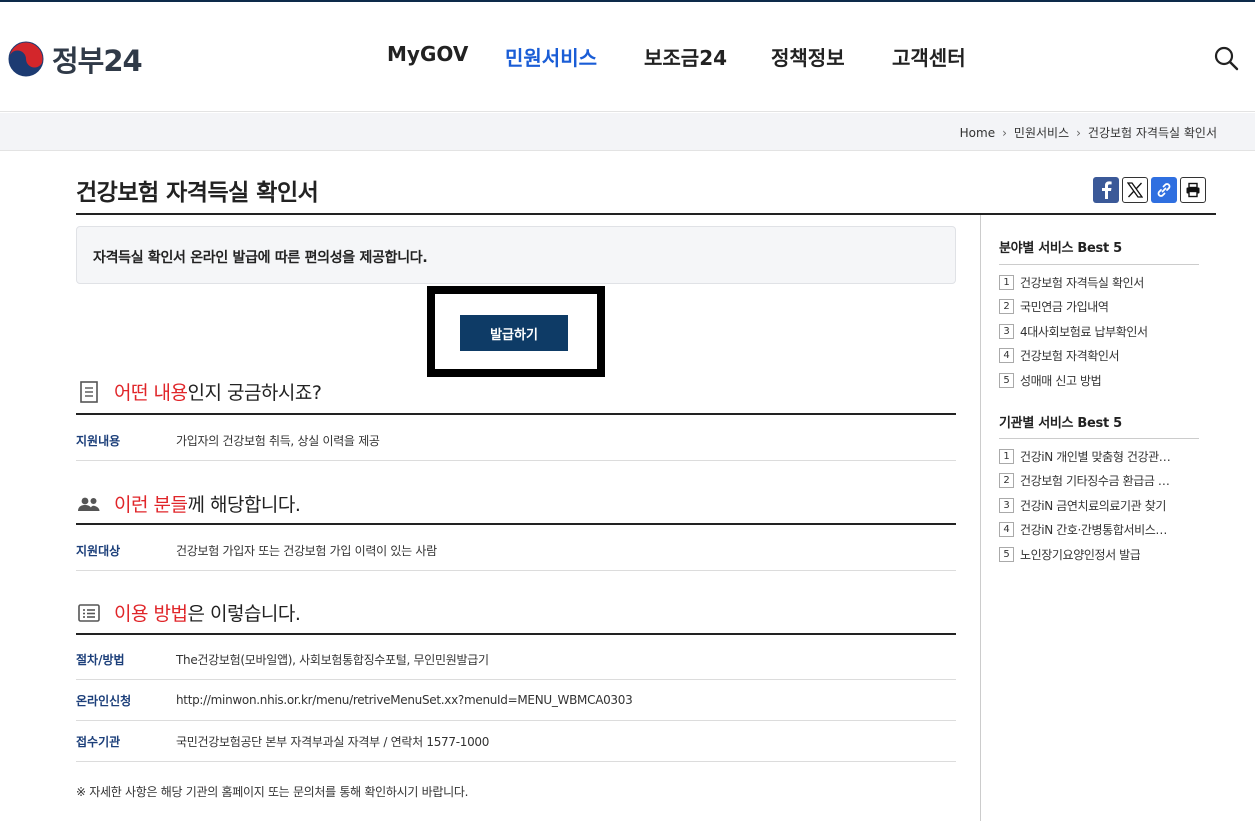 The width and height of the screenshot is (1255, 821). What do you see at coordinates (1099, 438) in the screenshot?
I see `agency-best-divider` at bounding box center [1099, 438].